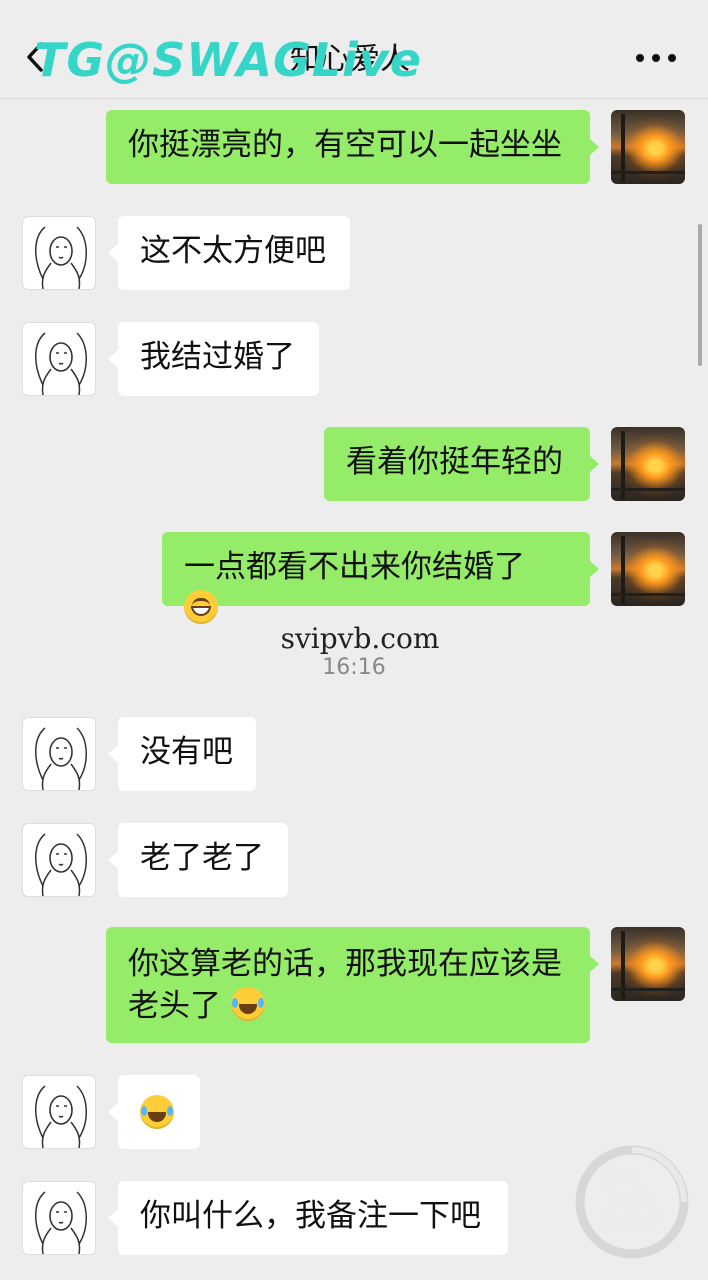  I want to click on message-bubble: 没有吧, so click(187, 754).